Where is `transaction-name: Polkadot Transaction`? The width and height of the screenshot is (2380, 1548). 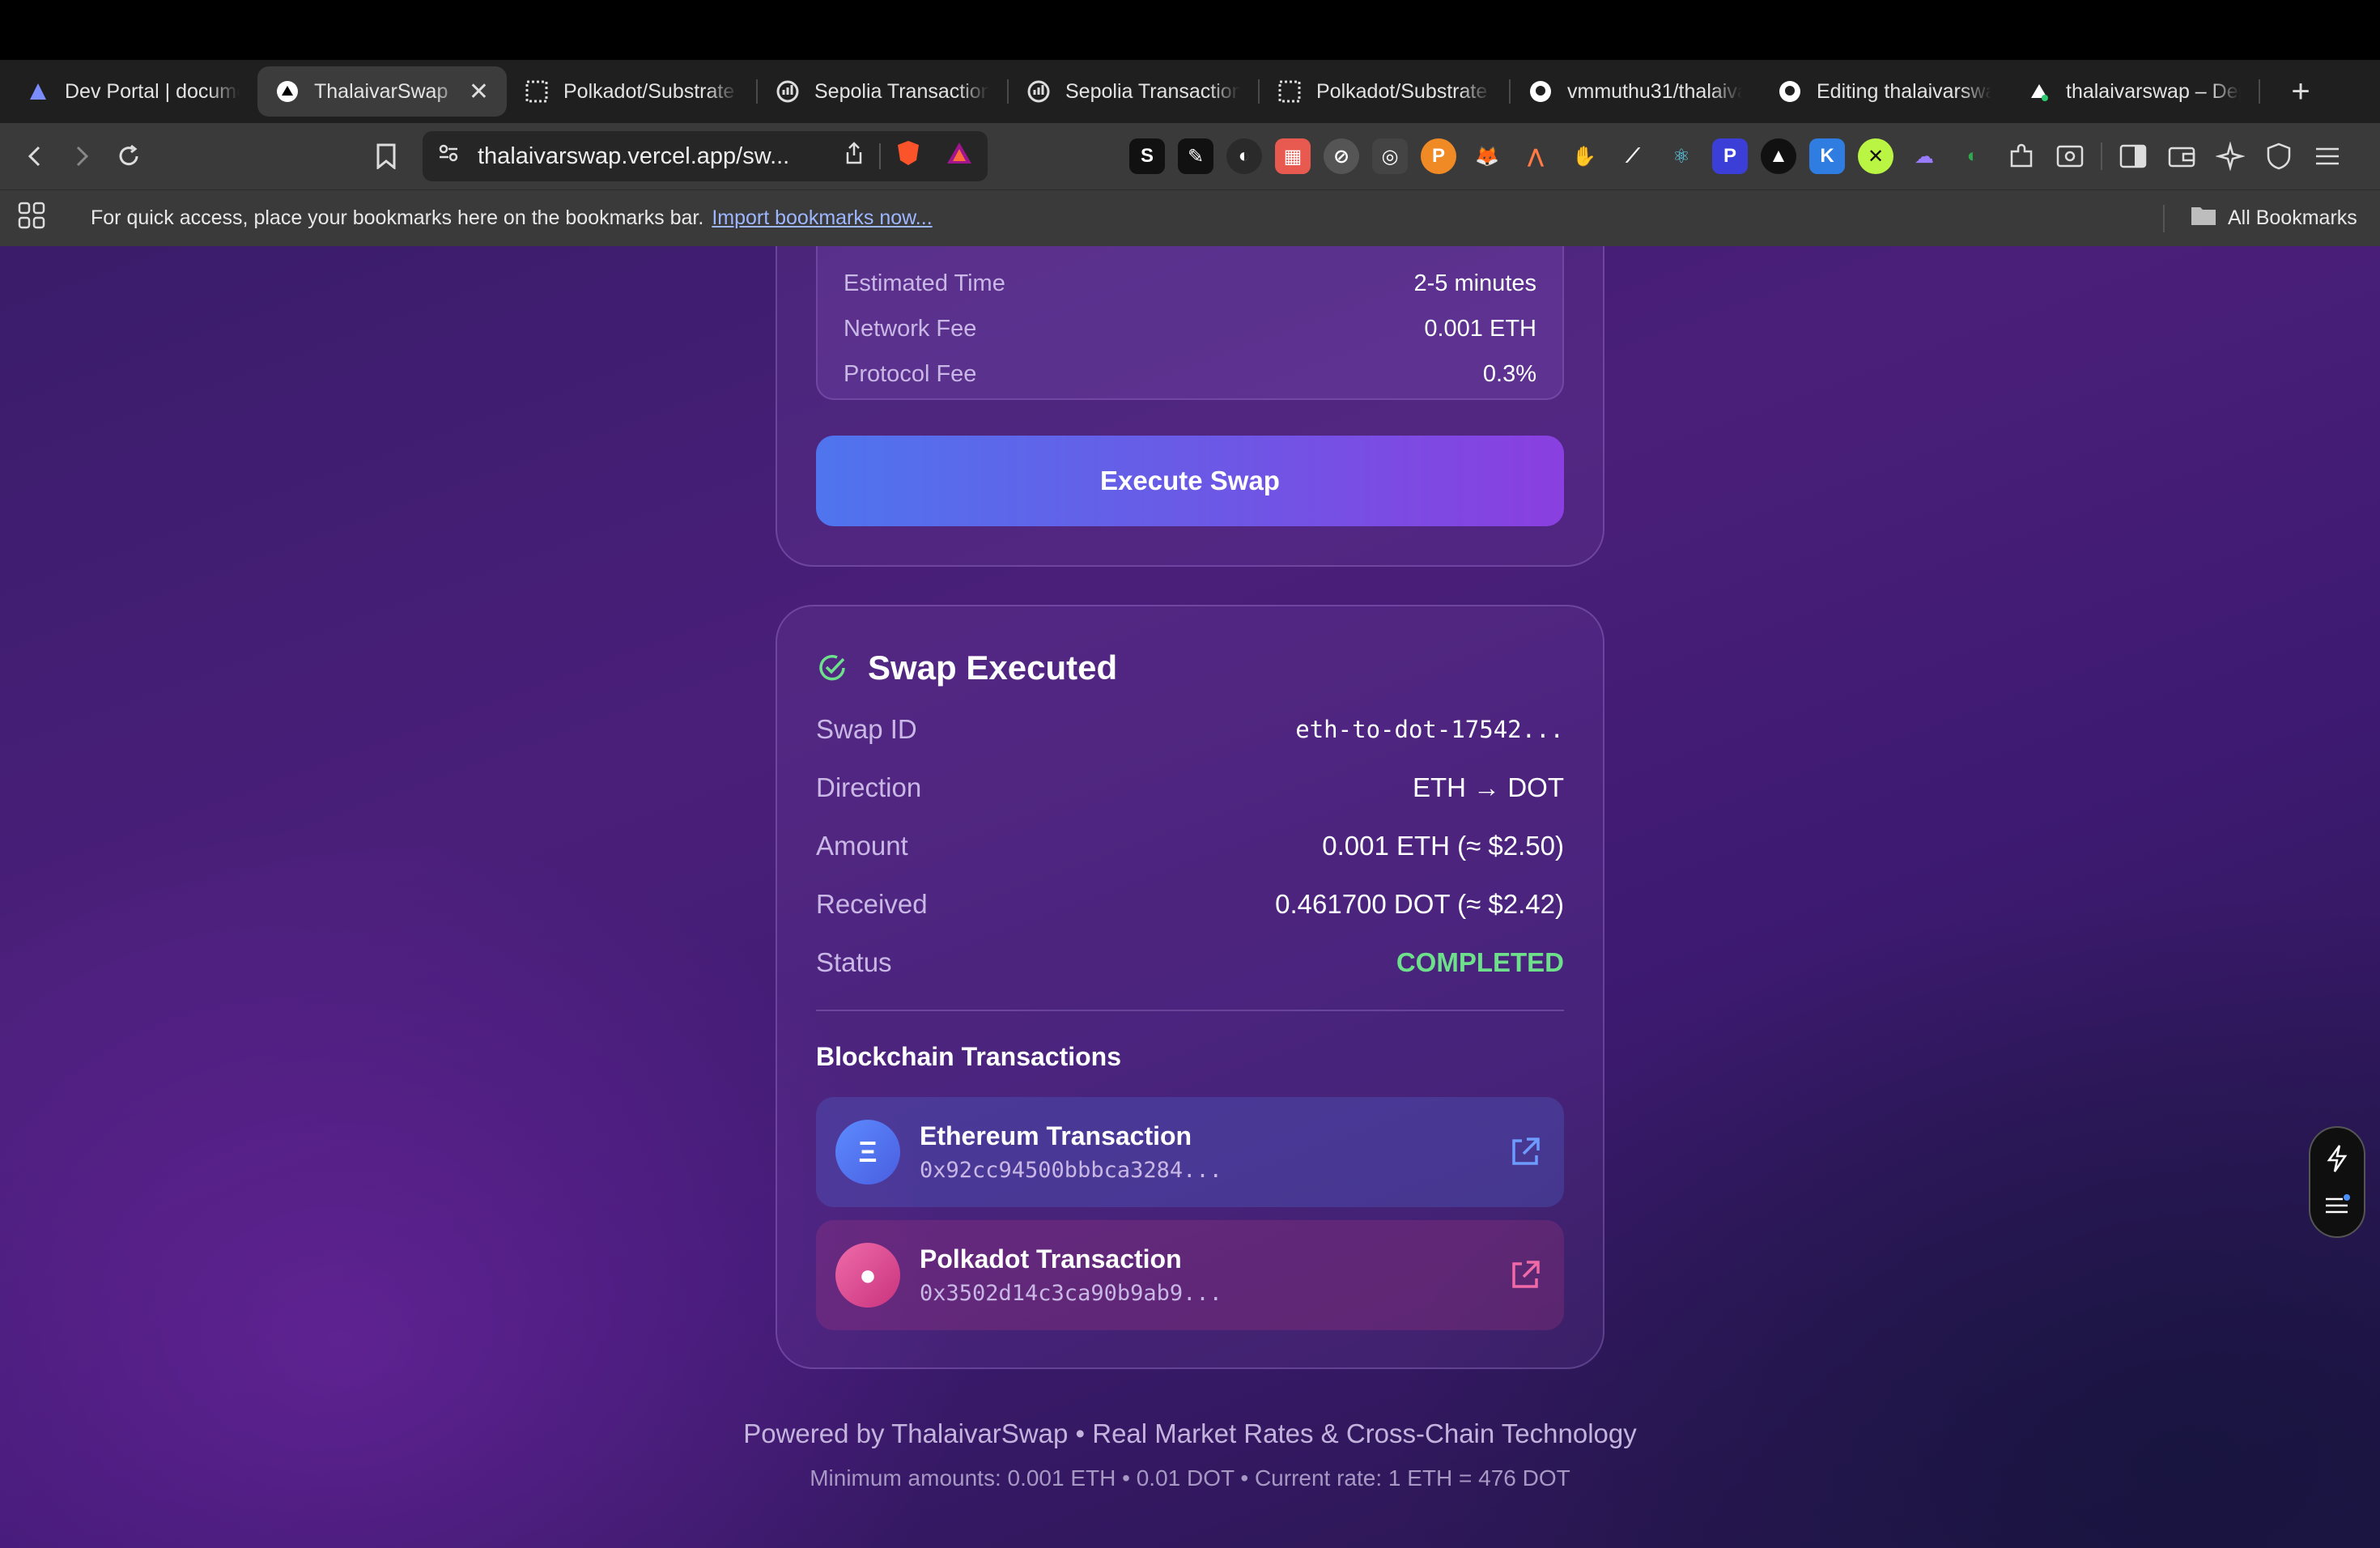 transaction-name: Polkadot Transaction is located at coordinates (1051, 1259).